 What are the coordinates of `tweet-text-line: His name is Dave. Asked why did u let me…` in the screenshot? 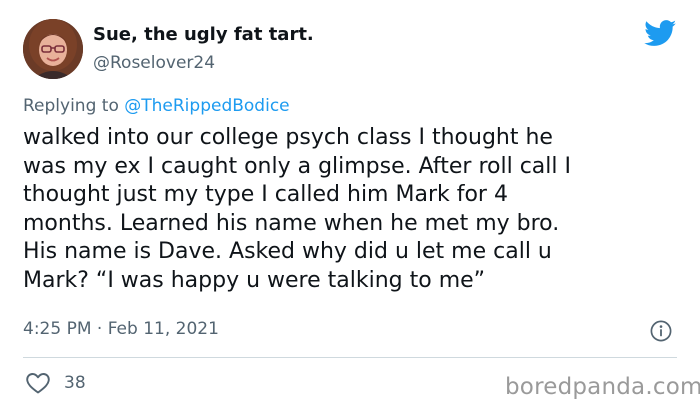 It's located at (287, 251).